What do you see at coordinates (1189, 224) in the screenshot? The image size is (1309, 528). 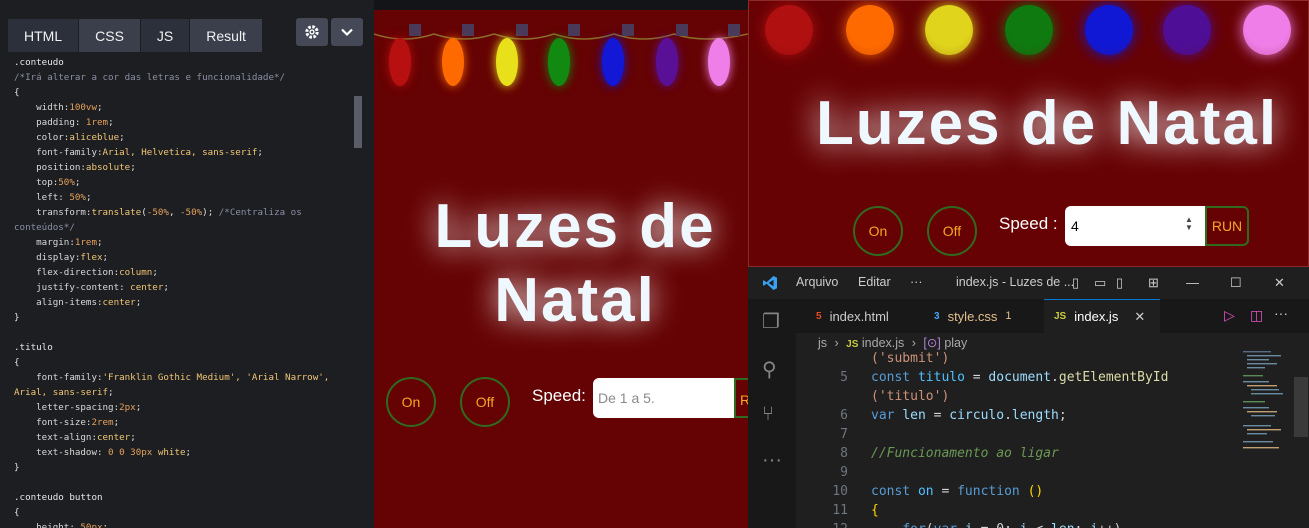 I see `spinner-arrows-icon: ▲ ▼` at bounding box center [1189, 224].